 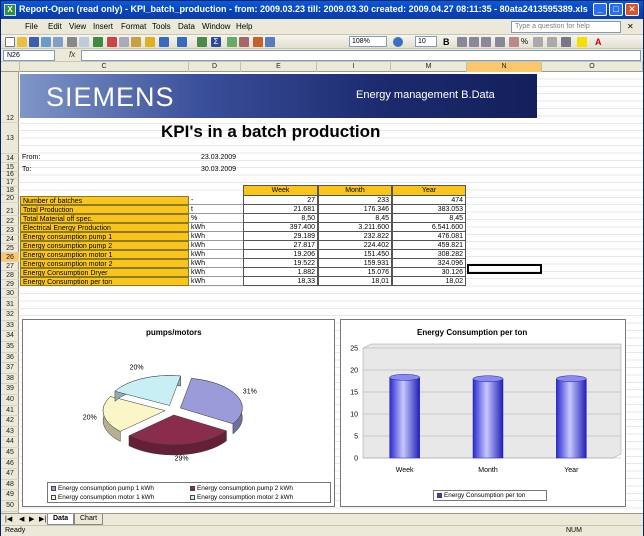 I want to click on print-icon, so click(x=72, y=42).